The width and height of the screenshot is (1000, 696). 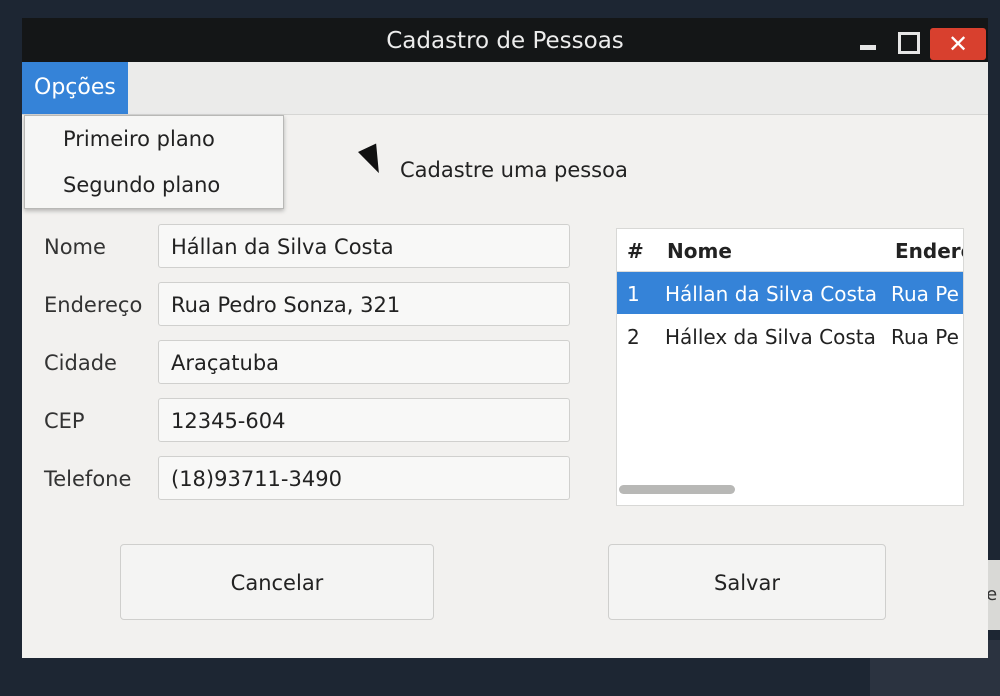 I want to click on telefone-label: Telefone, so click(x=88, y=479).